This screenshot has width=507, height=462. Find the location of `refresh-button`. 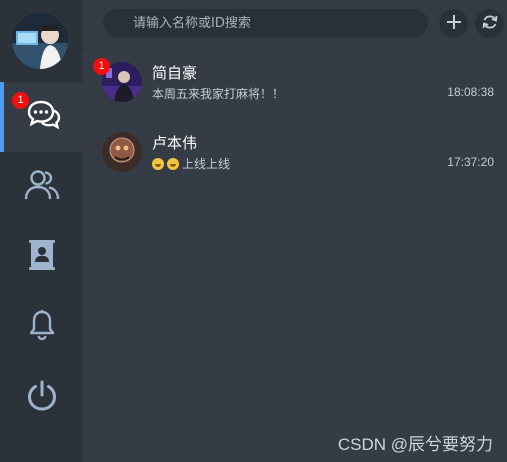

refresh-button is located at coordinates (489, 23).